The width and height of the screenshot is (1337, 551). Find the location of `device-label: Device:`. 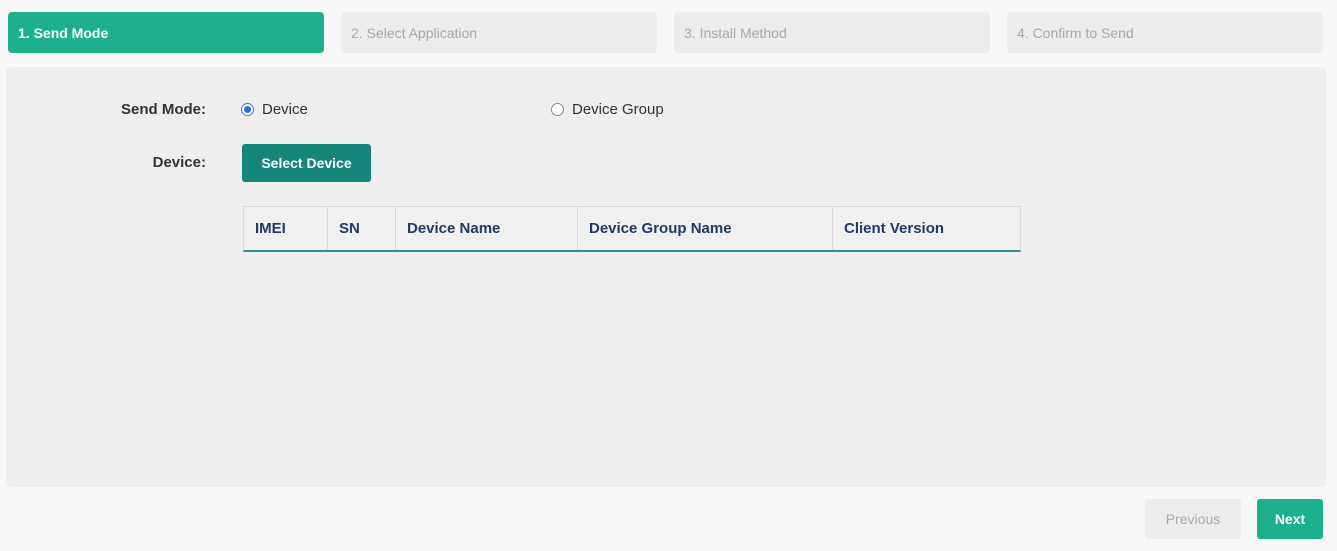

device-label: Device: is located at coordinates (179, 162).